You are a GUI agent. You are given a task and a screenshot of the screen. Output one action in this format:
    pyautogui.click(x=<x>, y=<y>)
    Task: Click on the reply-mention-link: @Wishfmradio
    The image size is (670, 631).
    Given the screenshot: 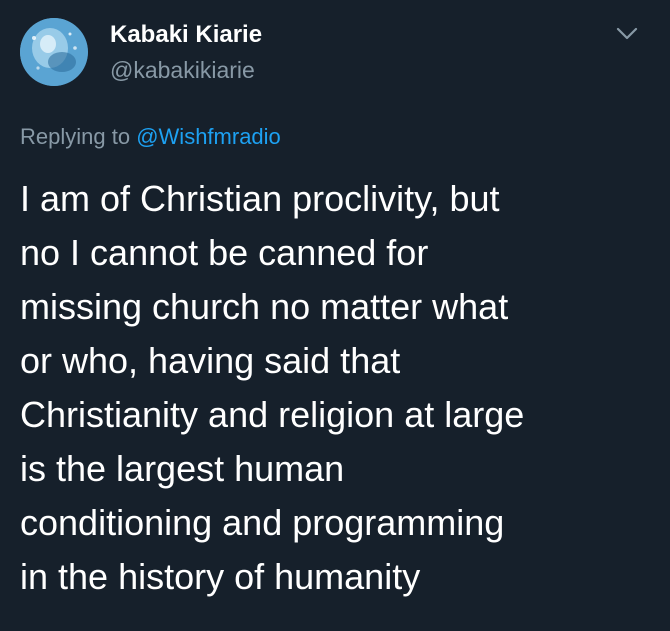 What is the action you would take?
    pyautogui.click(x=208, y=136)
    